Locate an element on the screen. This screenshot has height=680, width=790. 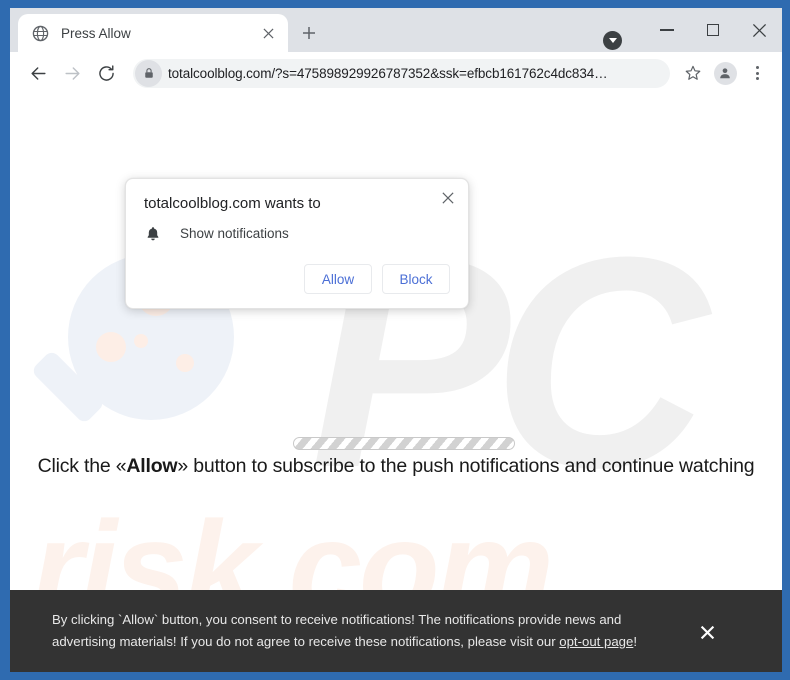
back-button is located at coordinates (38, 73).